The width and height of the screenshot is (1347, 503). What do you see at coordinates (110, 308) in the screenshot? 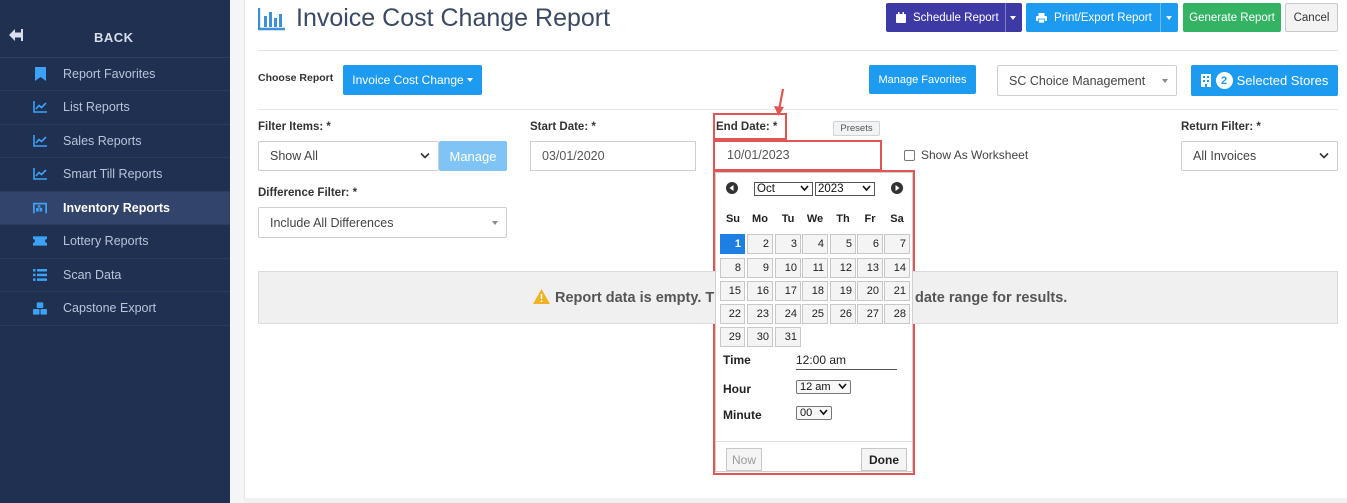
I see `sidebar-item-label: Capstone Export` at bounding box center [110, 308].